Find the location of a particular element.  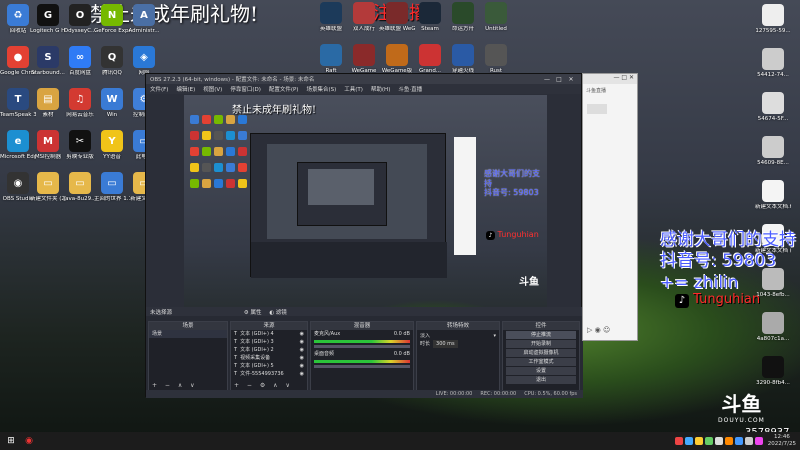

control-button-1: 停止推流 is located at coordinates (541, 335).